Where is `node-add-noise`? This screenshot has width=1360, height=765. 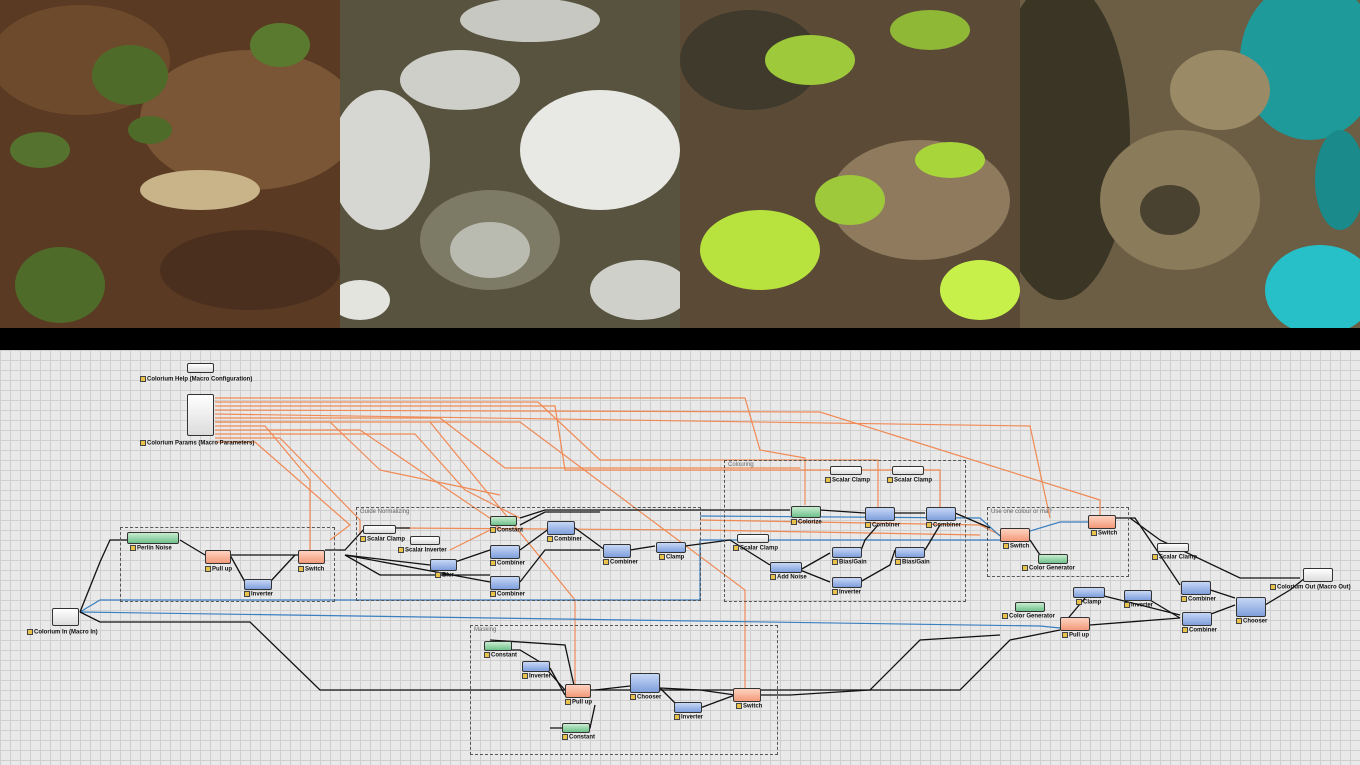 node-add-noise is located at coordinates (786, 567).